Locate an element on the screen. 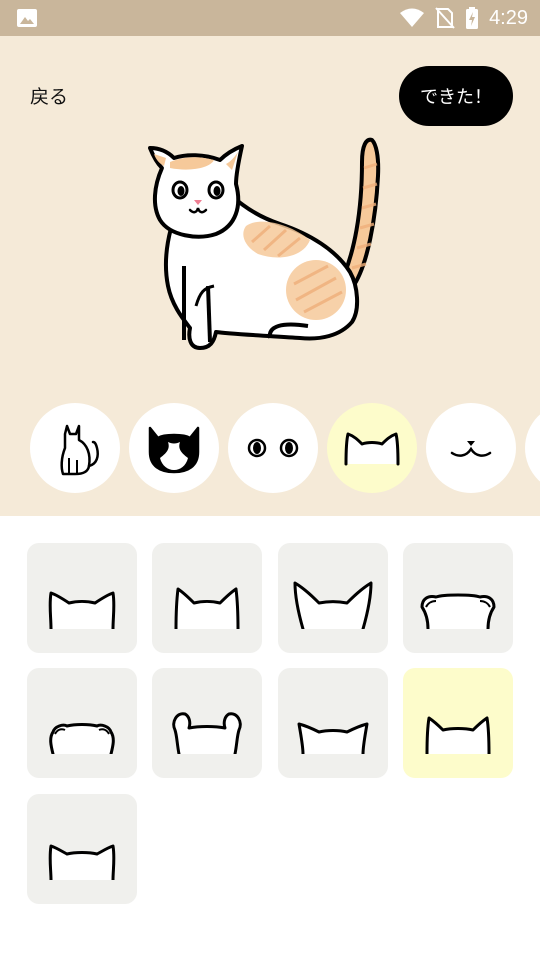  ear-style-6-icon is located at coordinates (207, 733).